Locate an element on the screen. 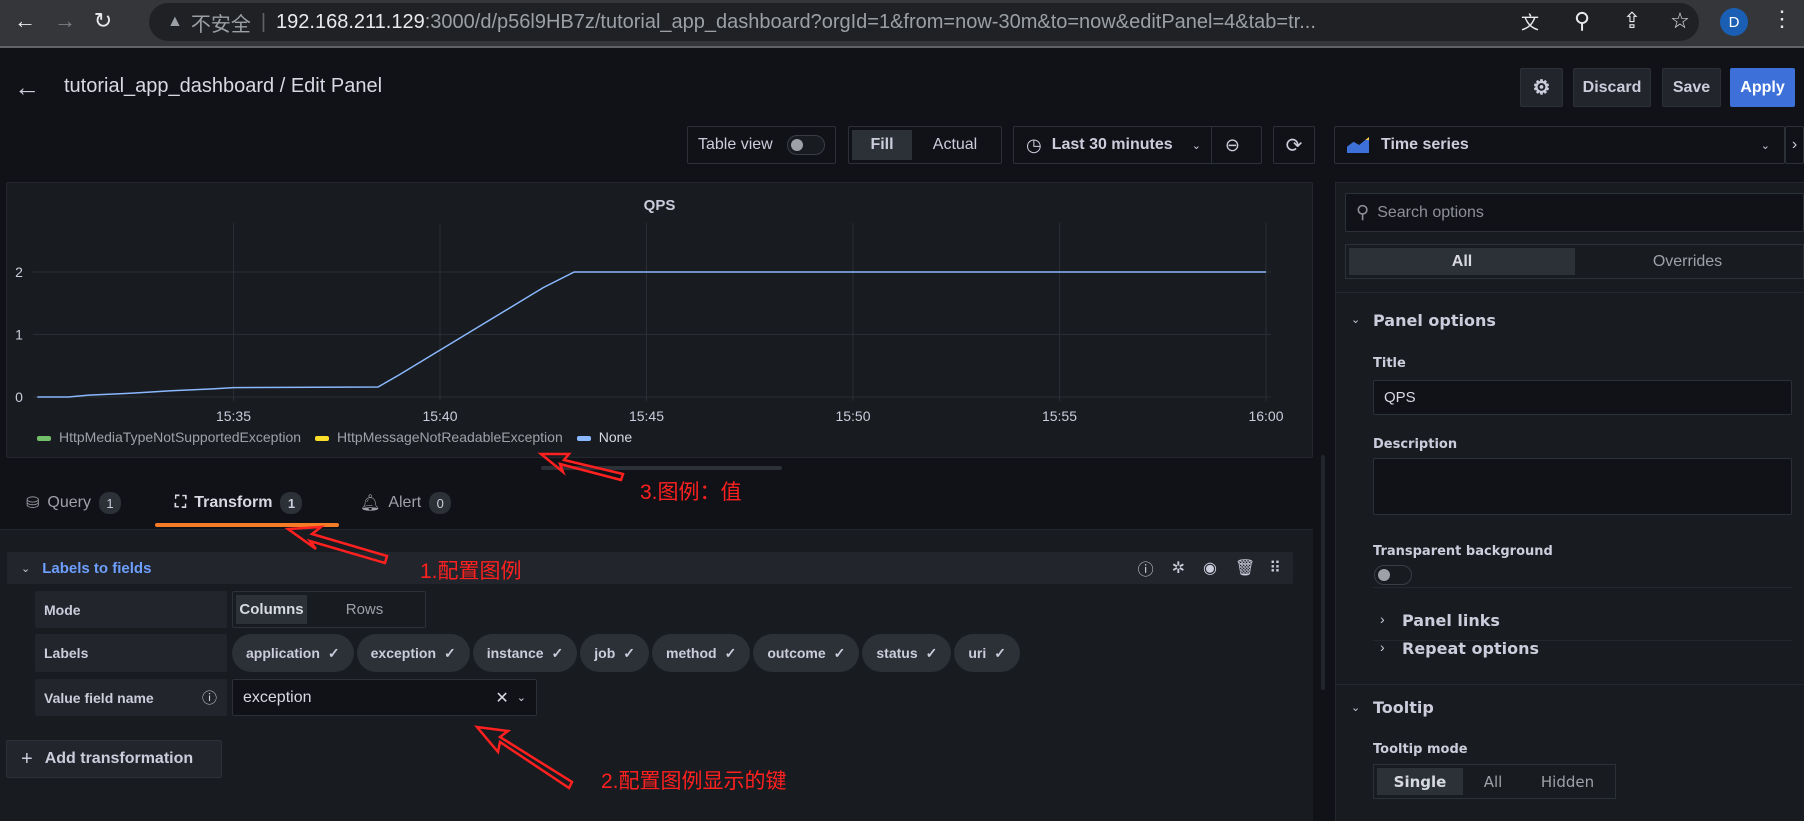  trash-icon: 🗑︎ is located at coordinates (1245, 568).